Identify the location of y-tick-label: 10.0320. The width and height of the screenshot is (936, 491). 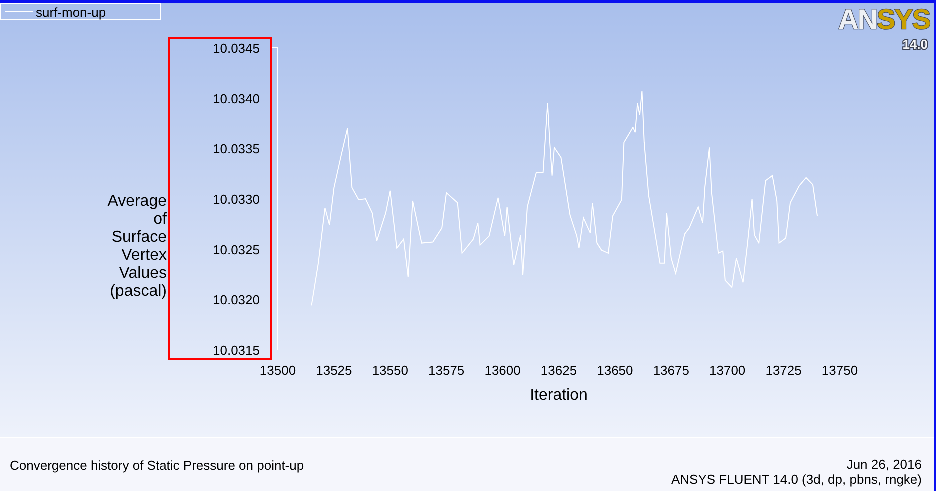
(236, 300).